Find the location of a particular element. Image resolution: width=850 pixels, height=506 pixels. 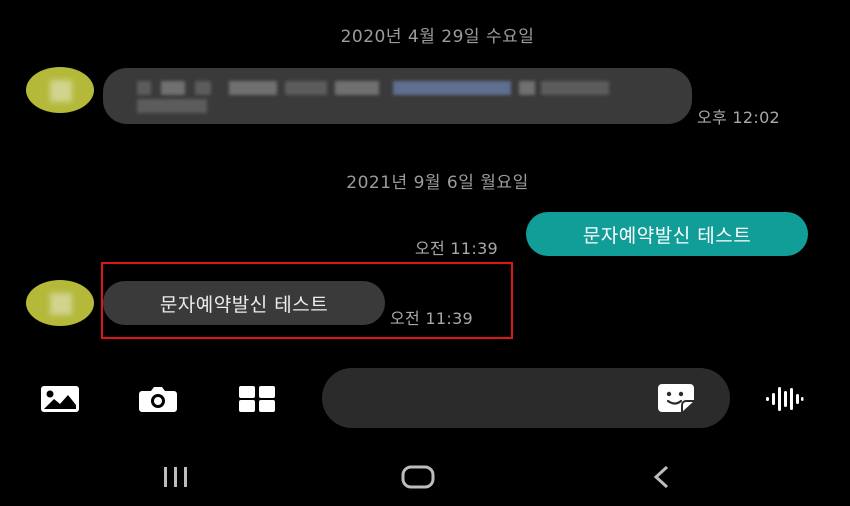

message-timestamp: 오후 12:02 is located at coordinates (739, 117).